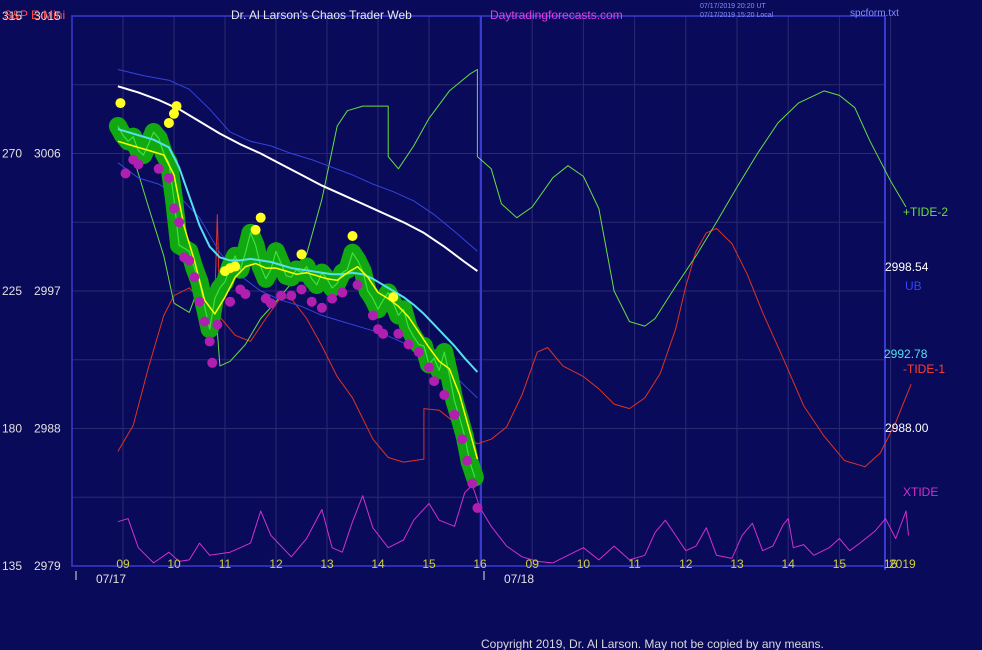 The height and width of the screenshot is (650, 982). I want to click on y-tick-inner: 3006, so click(47, 154).